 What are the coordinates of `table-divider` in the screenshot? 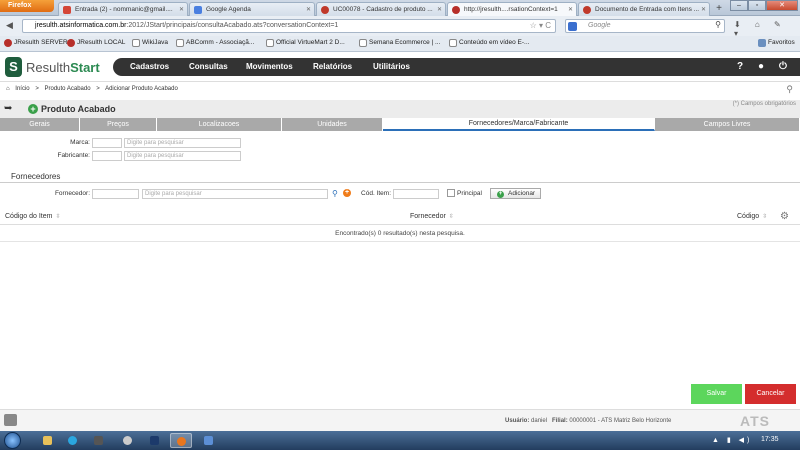 It's located at (400, 241).